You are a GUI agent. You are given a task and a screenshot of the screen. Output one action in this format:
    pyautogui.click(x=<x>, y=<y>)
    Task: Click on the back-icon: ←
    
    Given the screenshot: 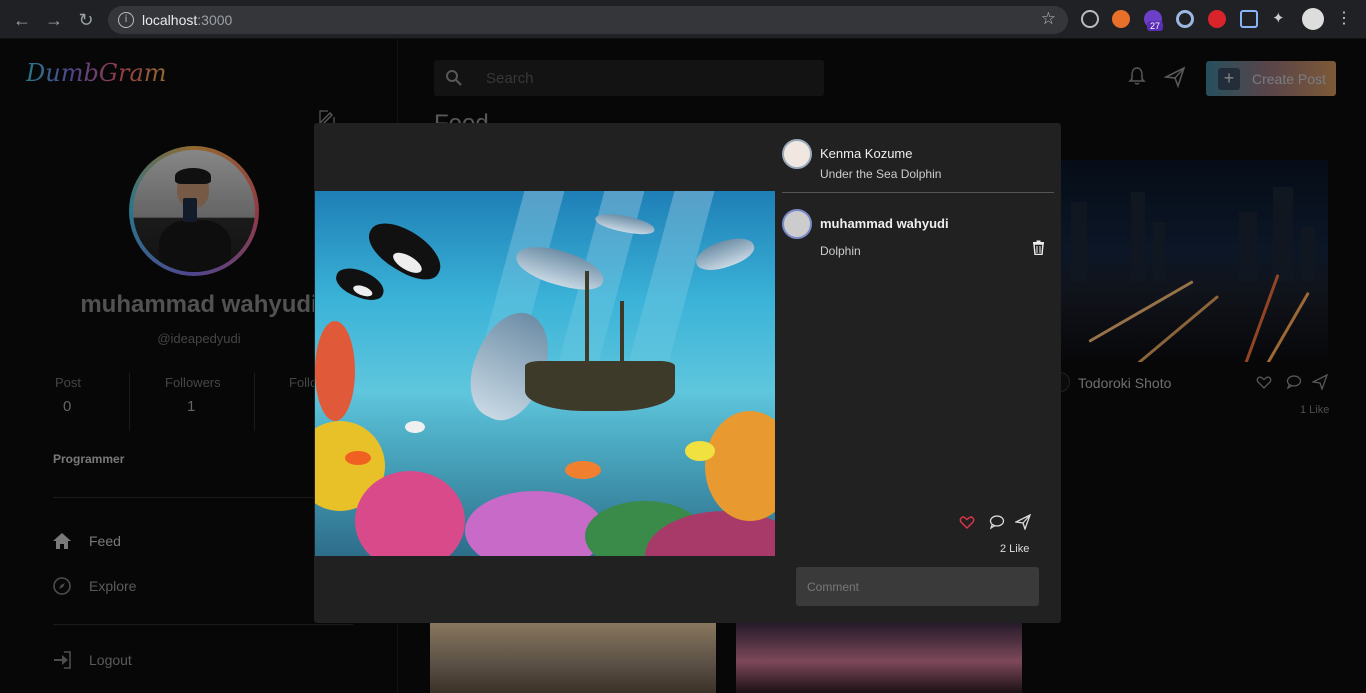 What is the action you would take?
    pyautogui.click(x=22, y=20)
    